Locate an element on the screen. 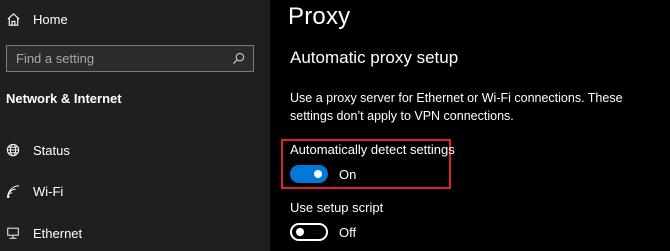 The width and height of the screenshot is (670, 251). home-icon is located at coordinates (13, 19).